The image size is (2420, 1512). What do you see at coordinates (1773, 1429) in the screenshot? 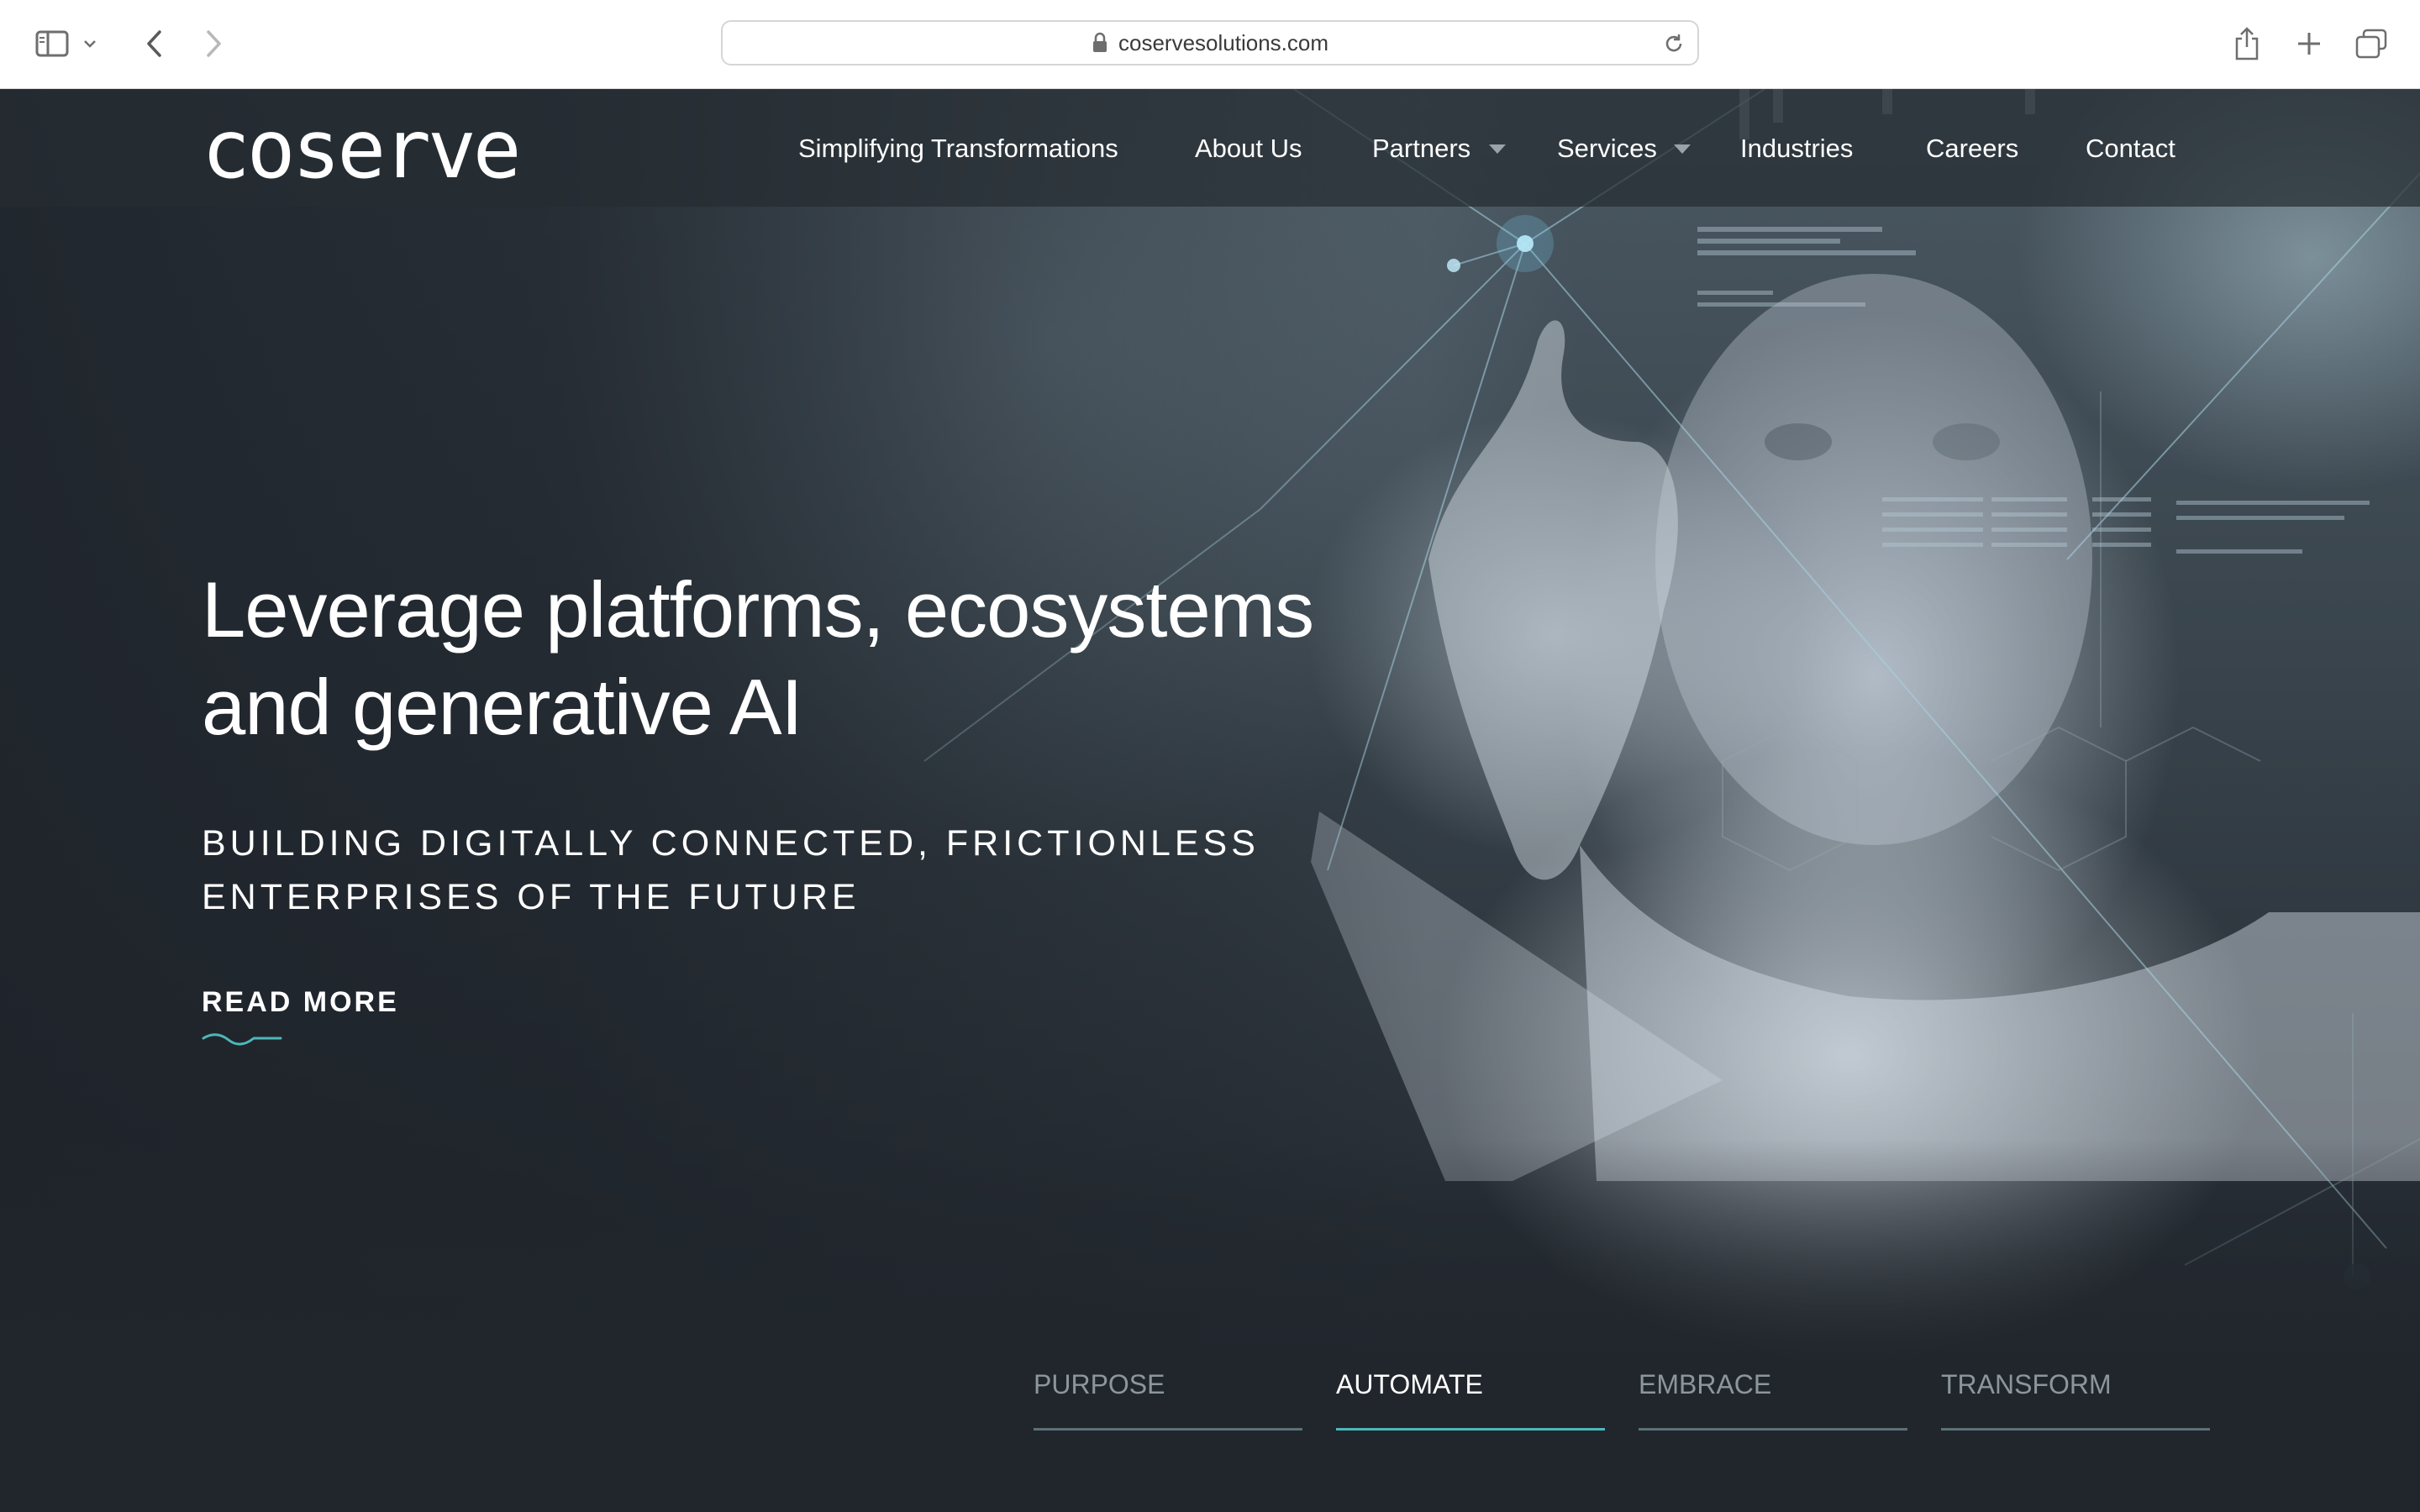
I see `tab-embrace-underline` at bounding box center [1773, 1429].